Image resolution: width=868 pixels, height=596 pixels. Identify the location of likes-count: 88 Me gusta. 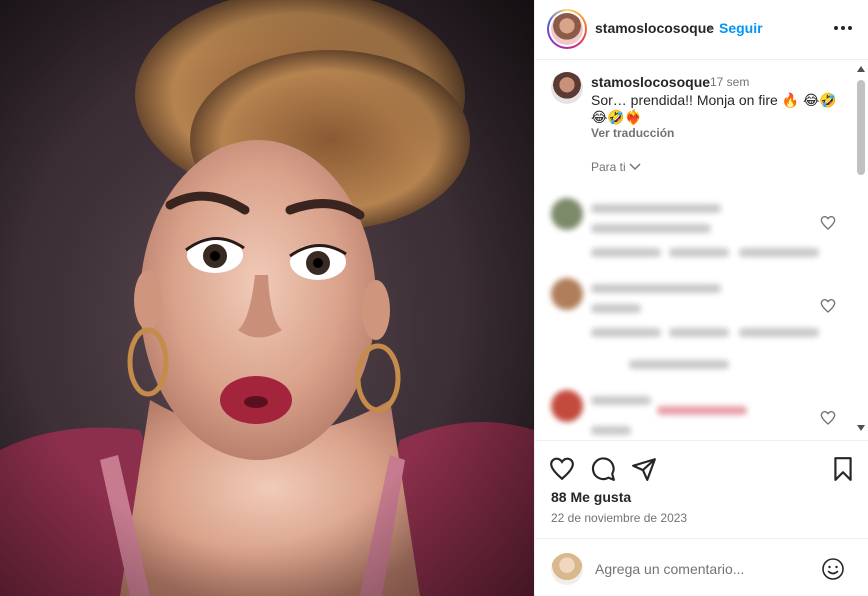
(591, 497).